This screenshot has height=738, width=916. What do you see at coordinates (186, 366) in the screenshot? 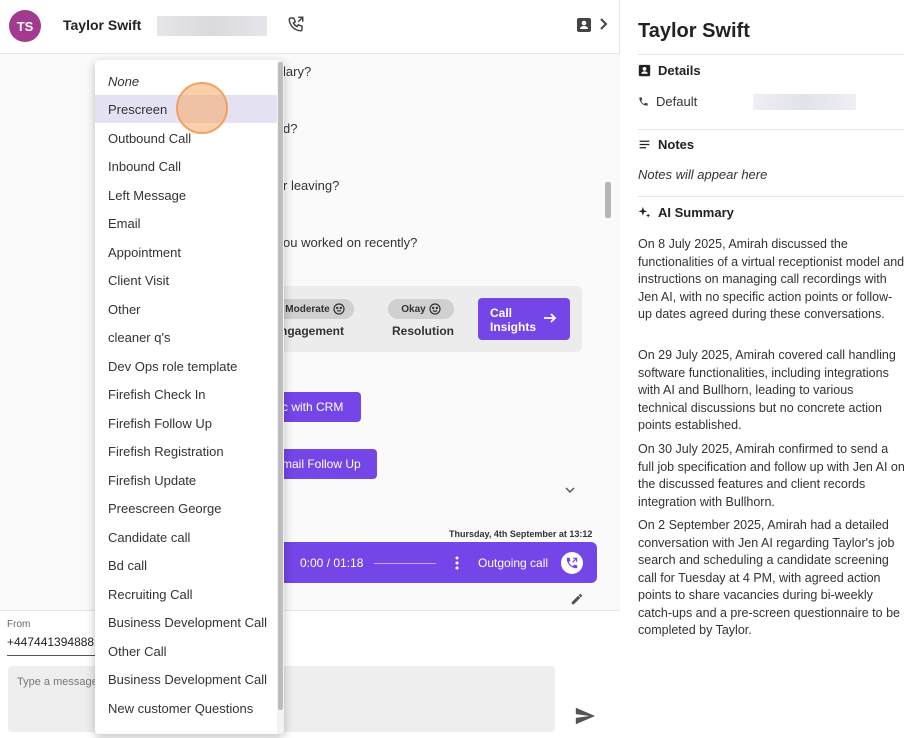
I see `menu-item-dev-ops-role-template: Dev Ops role template` at bounding box center [186, 366].